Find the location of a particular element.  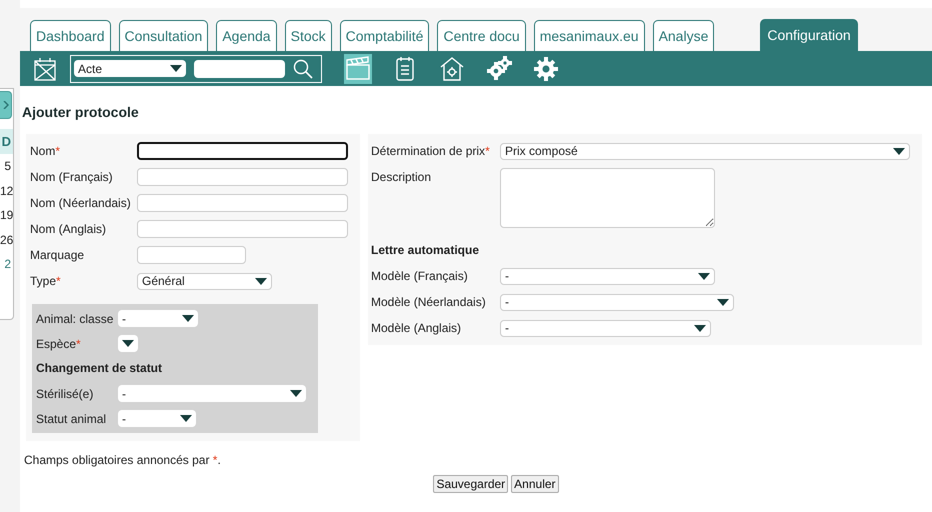

field-label: Marquage is located at coordinates (58, 255).